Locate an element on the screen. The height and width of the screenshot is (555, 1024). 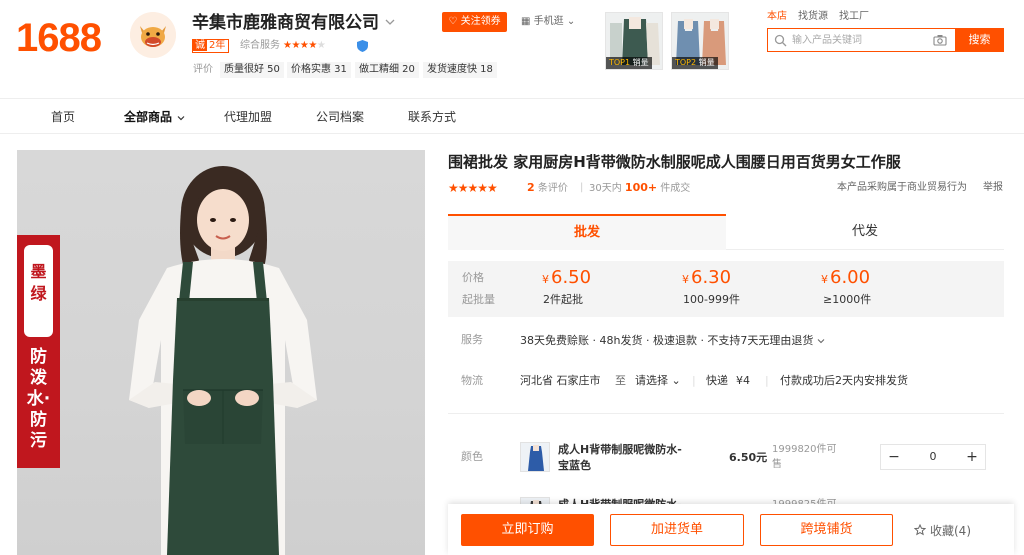
moq-label: 起批量 is located at coordinates (478, 299).